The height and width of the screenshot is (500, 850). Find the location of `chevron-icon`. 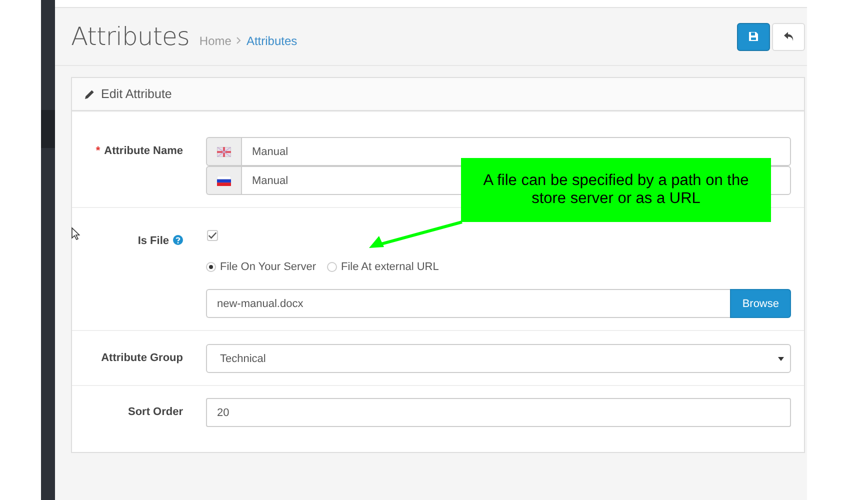

chevron-icon is located at coordinates (239, 40).